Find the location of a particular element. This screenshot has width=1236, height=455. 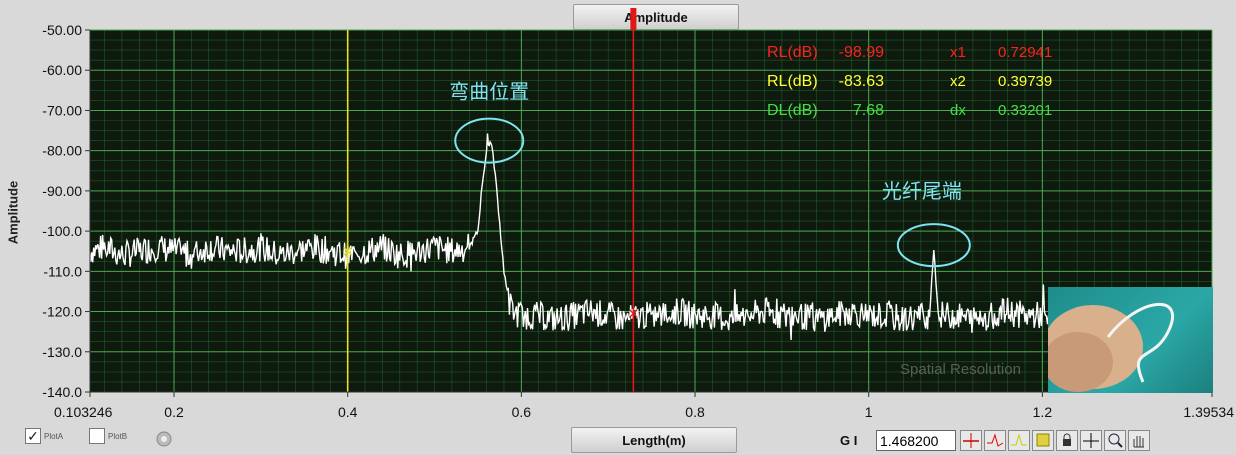

x-tick-label: 0.4 is located at coordinates (348, 412).